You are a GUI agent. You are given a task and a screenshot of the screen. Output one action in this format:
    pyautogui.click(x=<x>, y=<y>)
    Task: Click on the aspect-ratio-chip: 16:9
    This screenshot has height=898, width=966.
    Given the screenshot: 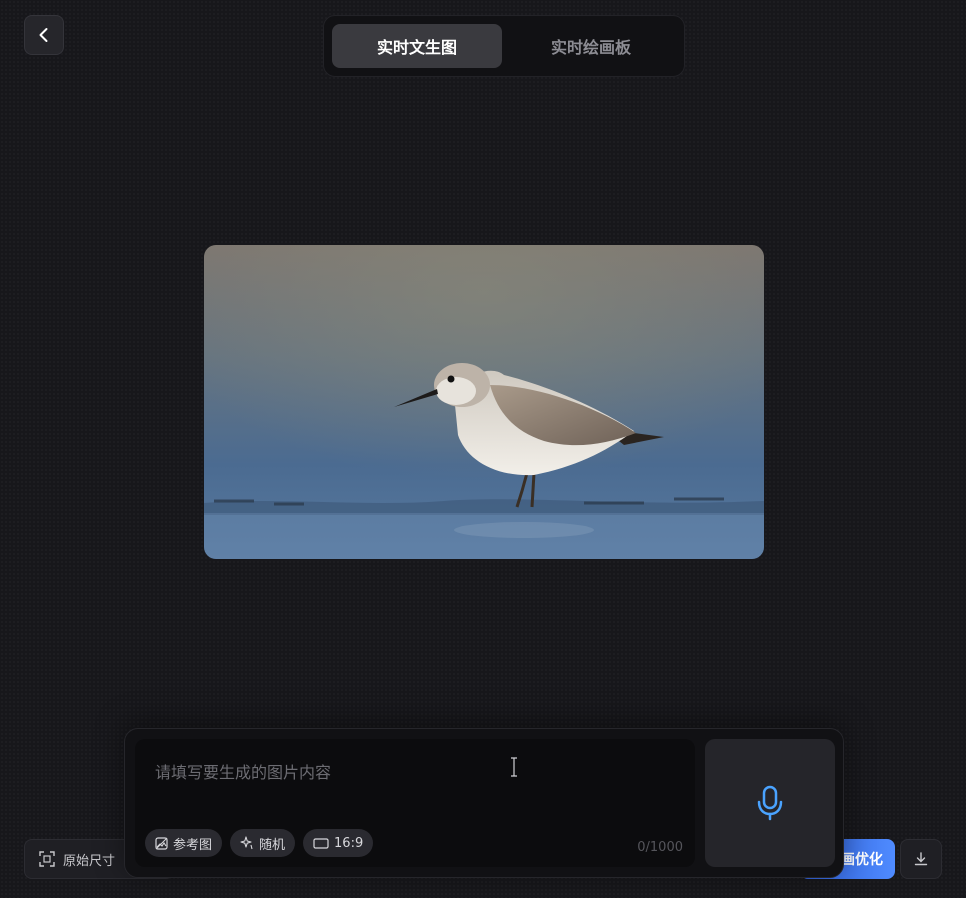 What is the action you would take?
    pyautogui.click(x=338, y=843)
    